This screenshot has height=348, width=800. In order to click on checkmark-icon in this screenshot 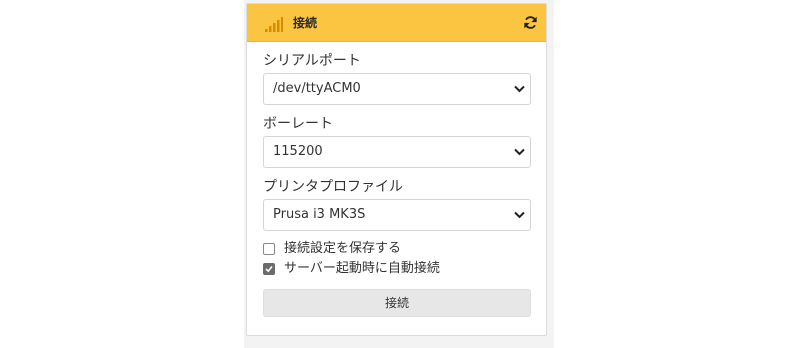, I will do `click(269, 269)`.